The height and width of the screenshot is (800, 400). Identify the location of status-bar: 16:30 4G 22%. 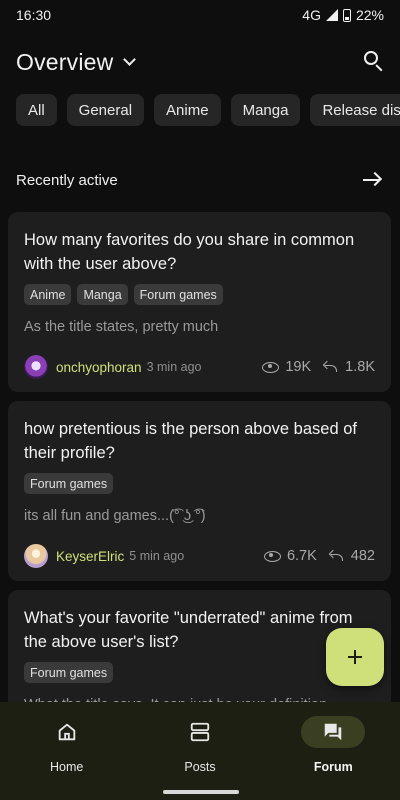
(200, 15).